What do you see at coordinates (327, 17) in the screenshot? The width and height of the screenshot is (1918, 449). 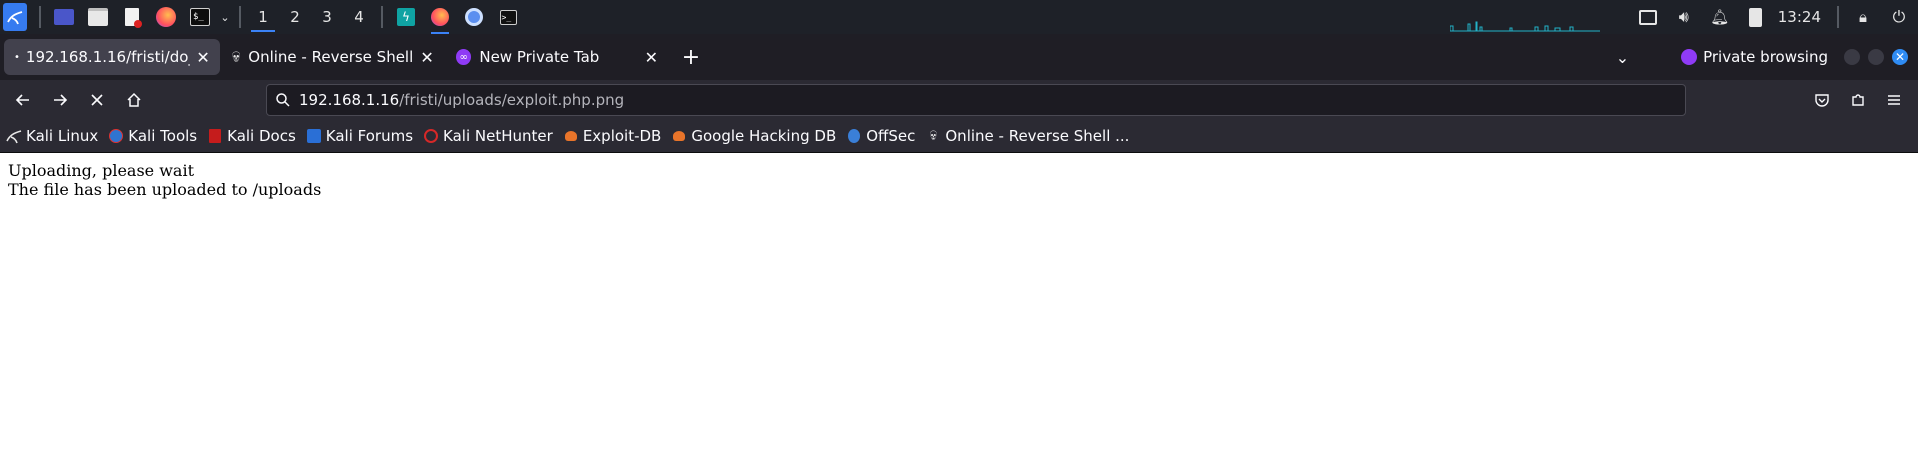 I see `workspace-3: 3` at bounding box center [327, 17].